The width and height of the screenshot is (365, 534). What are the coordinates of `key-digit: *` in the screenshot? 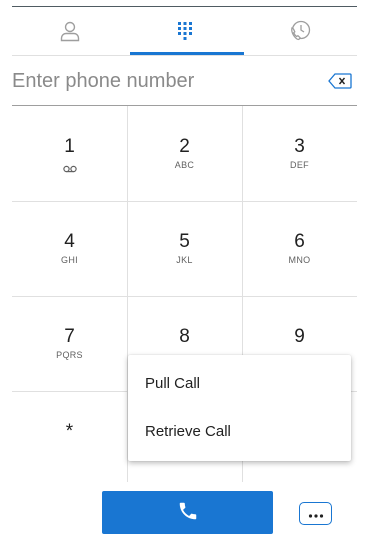 It's located at (69, 431).